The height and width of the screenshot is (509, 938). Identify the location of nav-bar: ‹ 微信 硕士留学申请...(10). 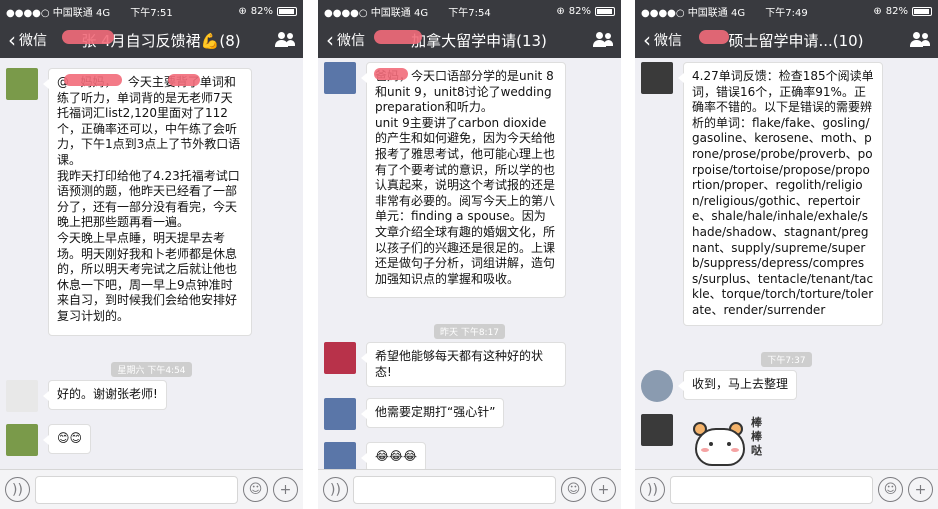
(786, 40).